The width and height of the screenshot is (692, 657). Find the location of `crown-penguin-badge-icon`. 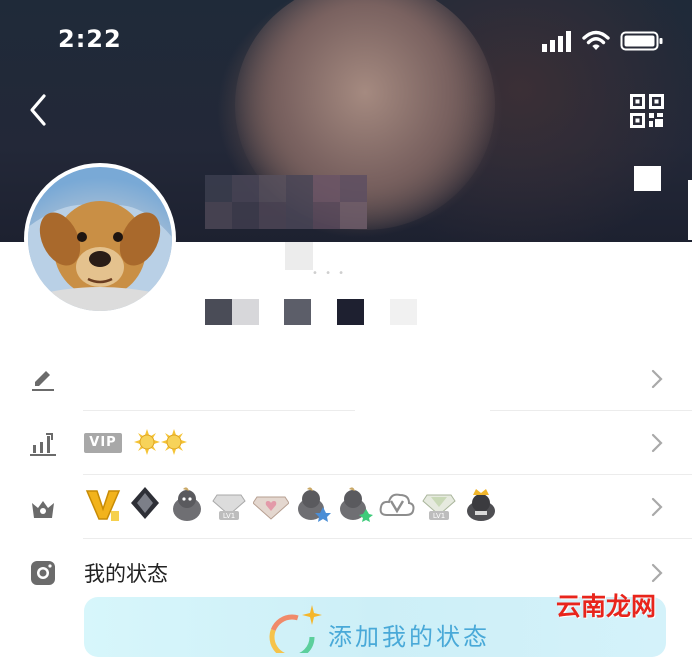

crown-penguin-badge-icon is located at coordinates (481, 504).